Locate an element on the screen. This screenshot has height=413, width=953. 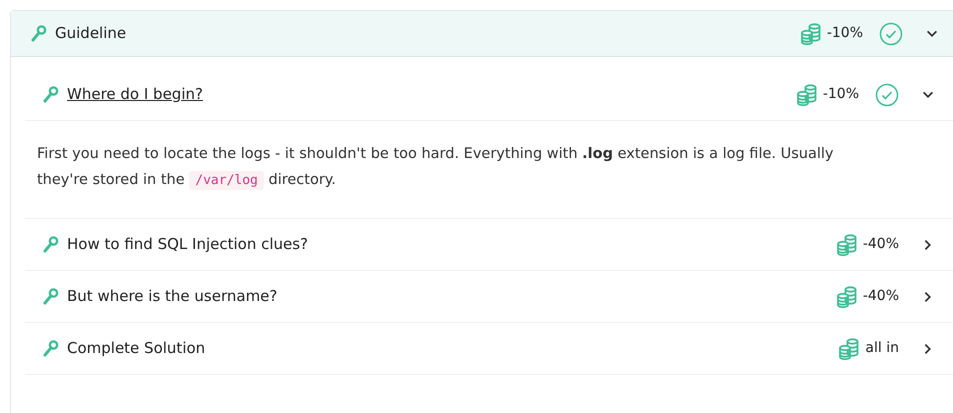
hint-title: Where do I begin? is located at coordinates (135, 94).